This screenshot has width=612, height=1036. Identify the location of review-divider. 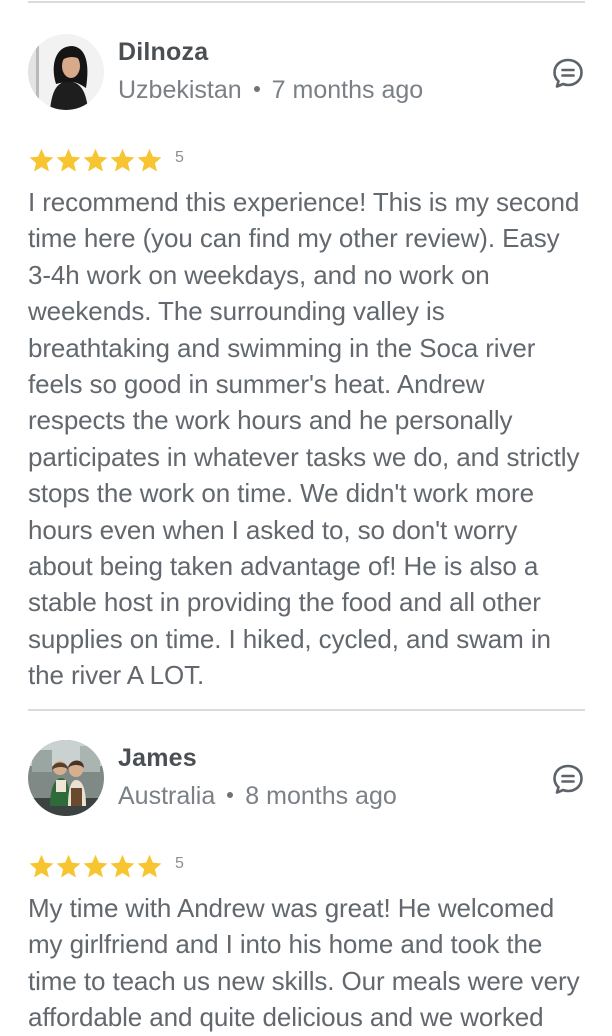
(306, 710).